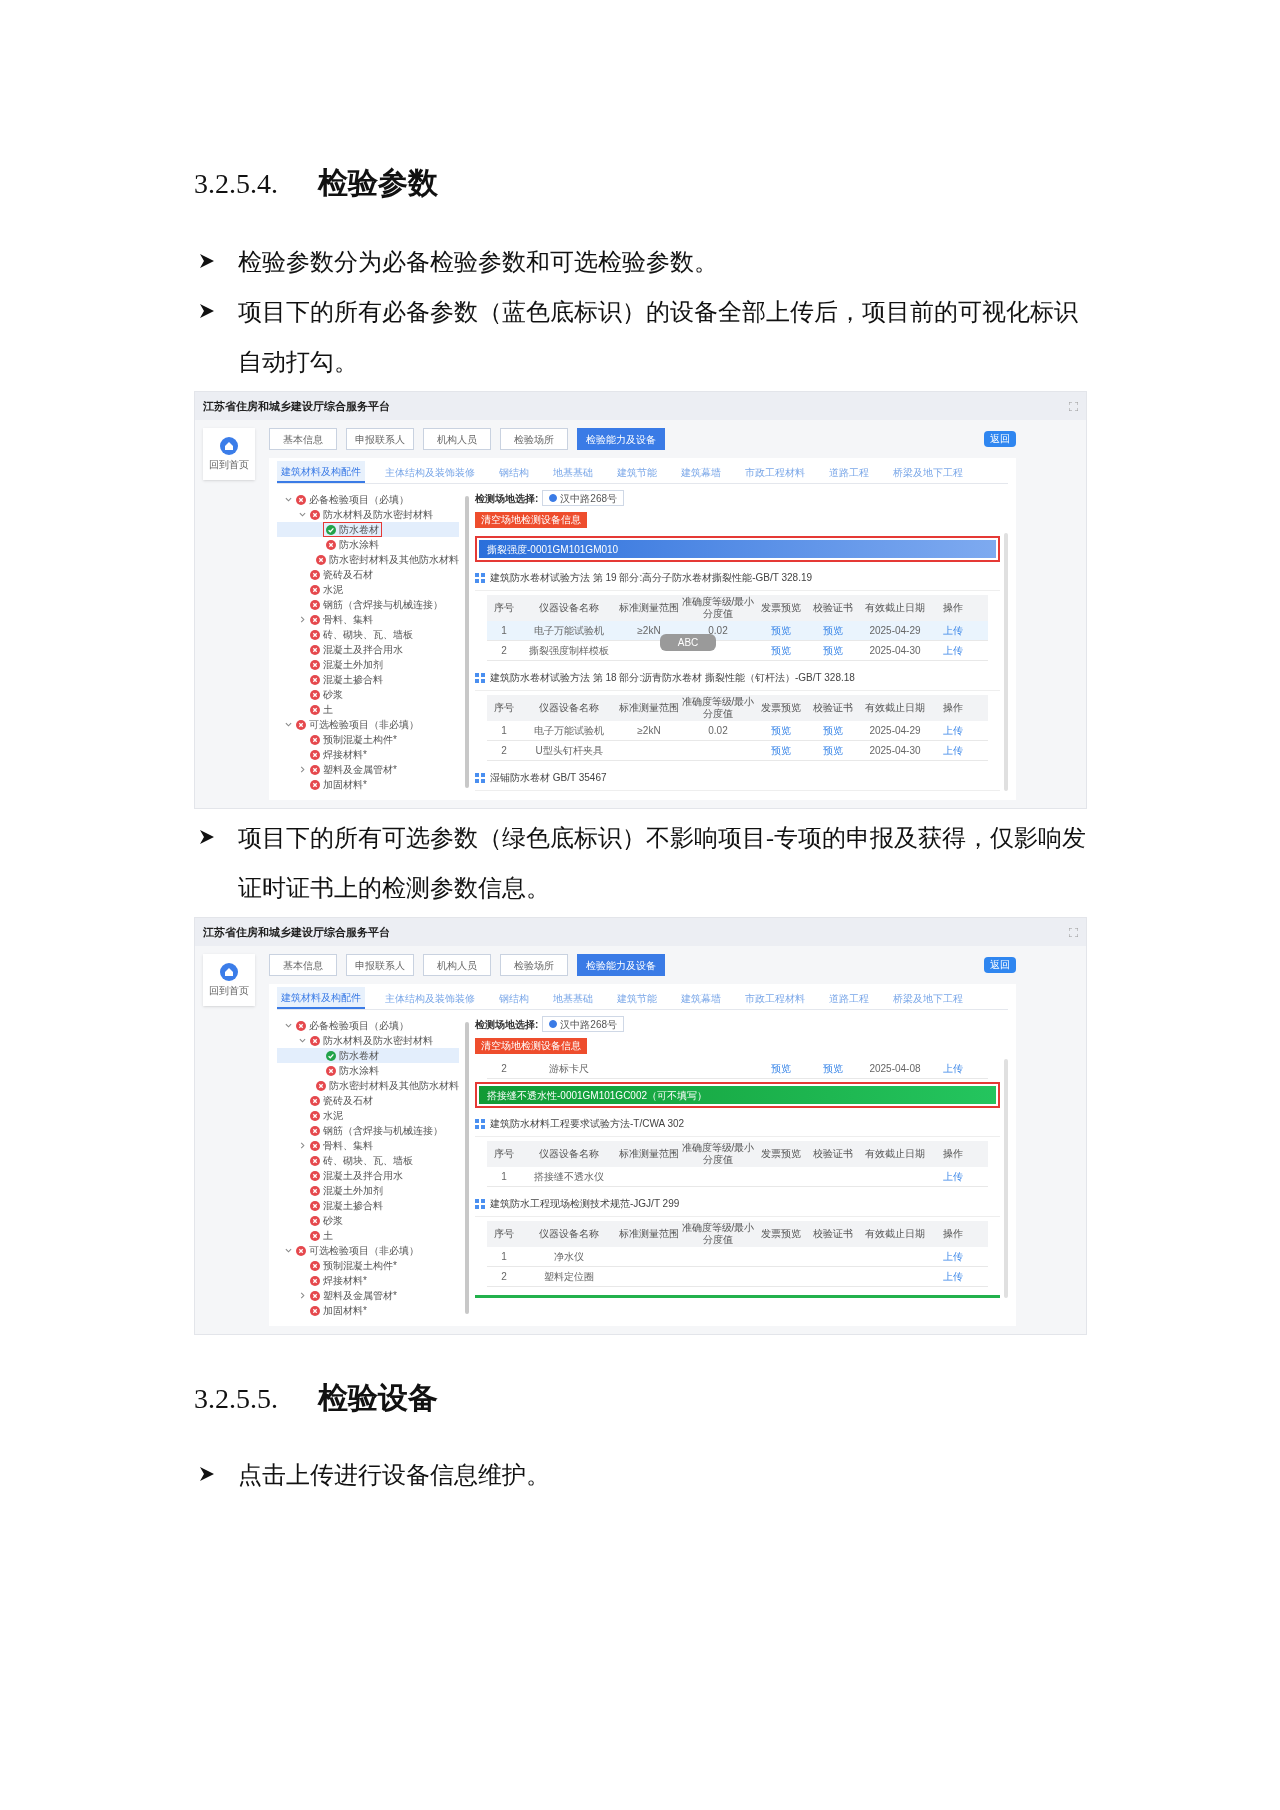 The width and height of the screenshot is (1280, 1810). I want to click on site-label: 检测场地选择:, so click(507, 1024).